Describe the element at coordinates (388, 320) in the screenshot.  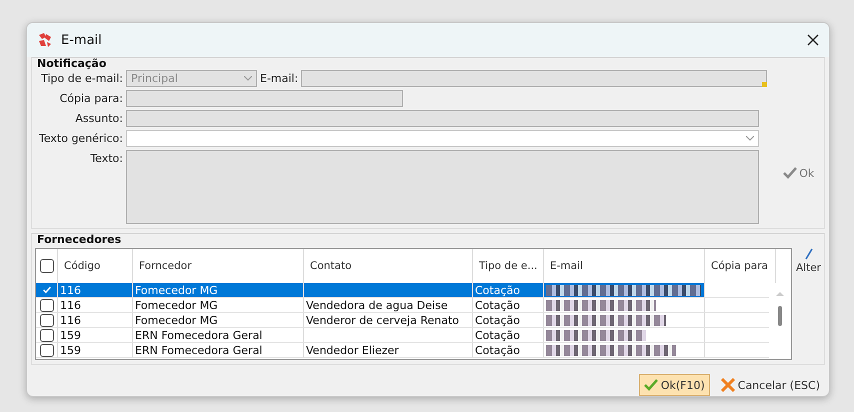
I see `table-cell: Venderor de cerveja Renato` at that location.